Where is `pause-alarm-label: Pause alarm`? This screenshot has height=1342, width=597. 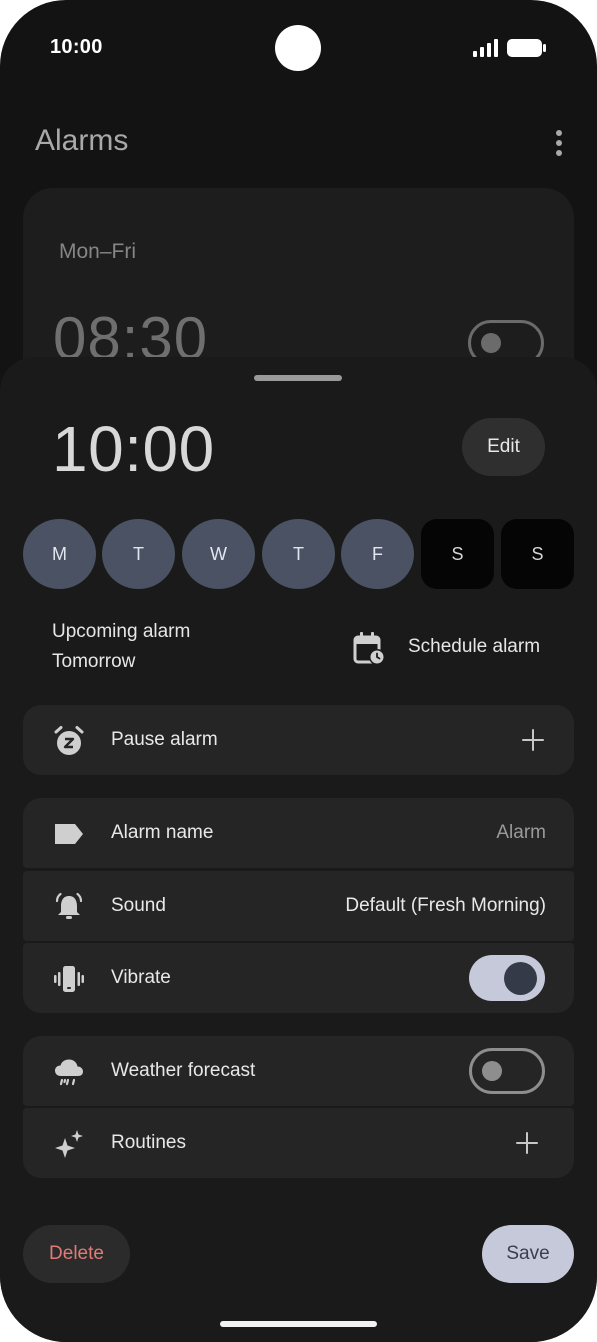 pause-alarm-label: Pause alarm is located at coordinates (164, 739).